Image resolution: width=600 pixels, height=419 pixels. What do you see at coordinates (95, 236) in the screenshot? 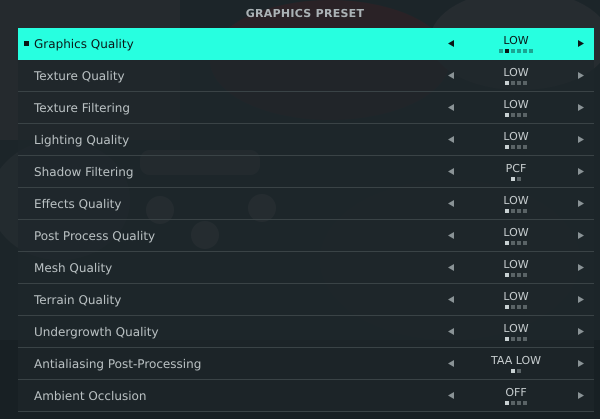
I see `setting-label: Post Process Quality` at bounding box center [95, 236].